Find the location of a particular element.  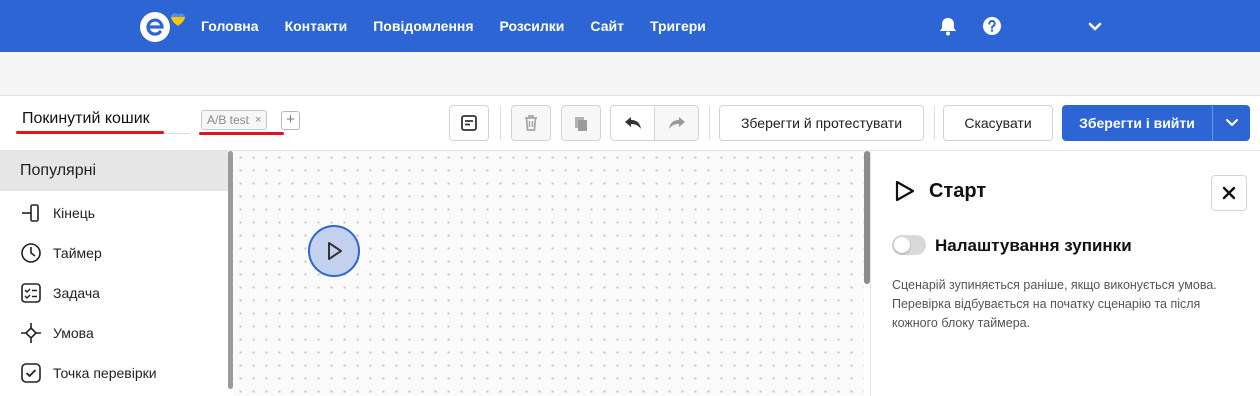

save-options-dropdown is located at coordinates (1231, 123).